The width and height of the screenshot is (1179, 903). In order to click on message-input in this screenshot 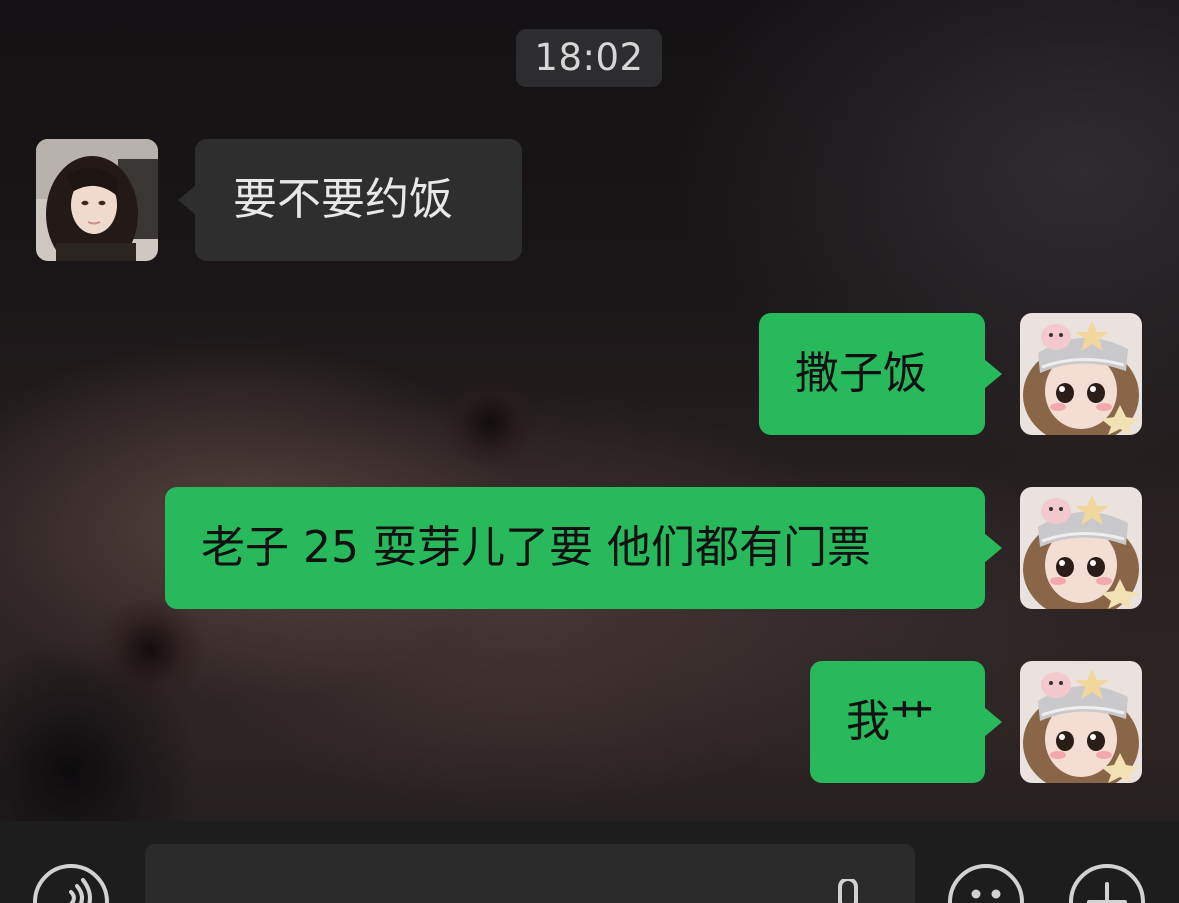, I will do `click(530, 873)`.